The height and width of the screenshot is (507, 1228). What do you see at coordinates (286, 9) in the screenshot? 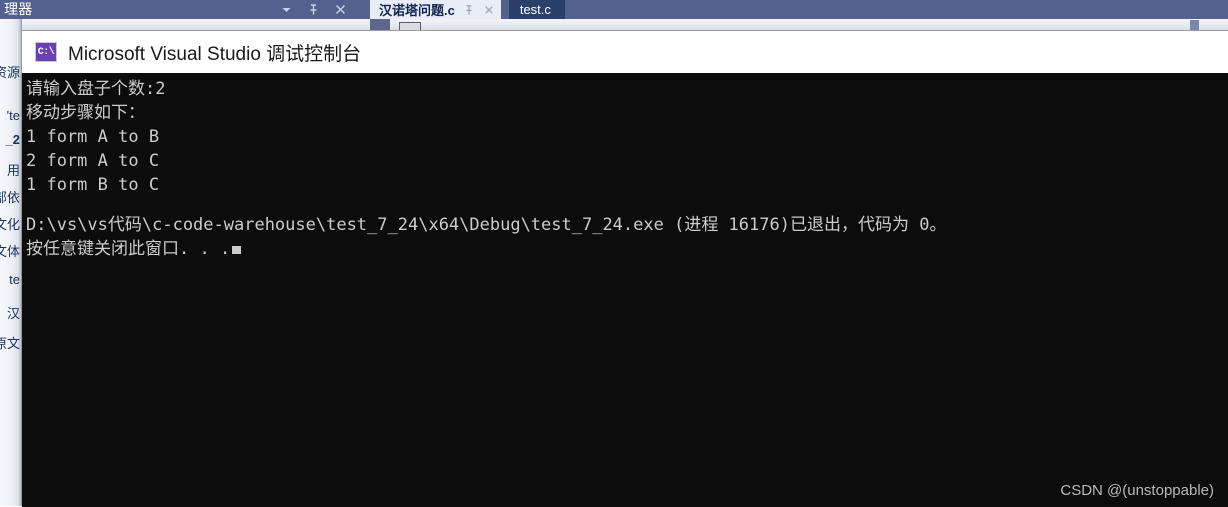
I see `chevron-down-icon` at bounding box center [286, 9].